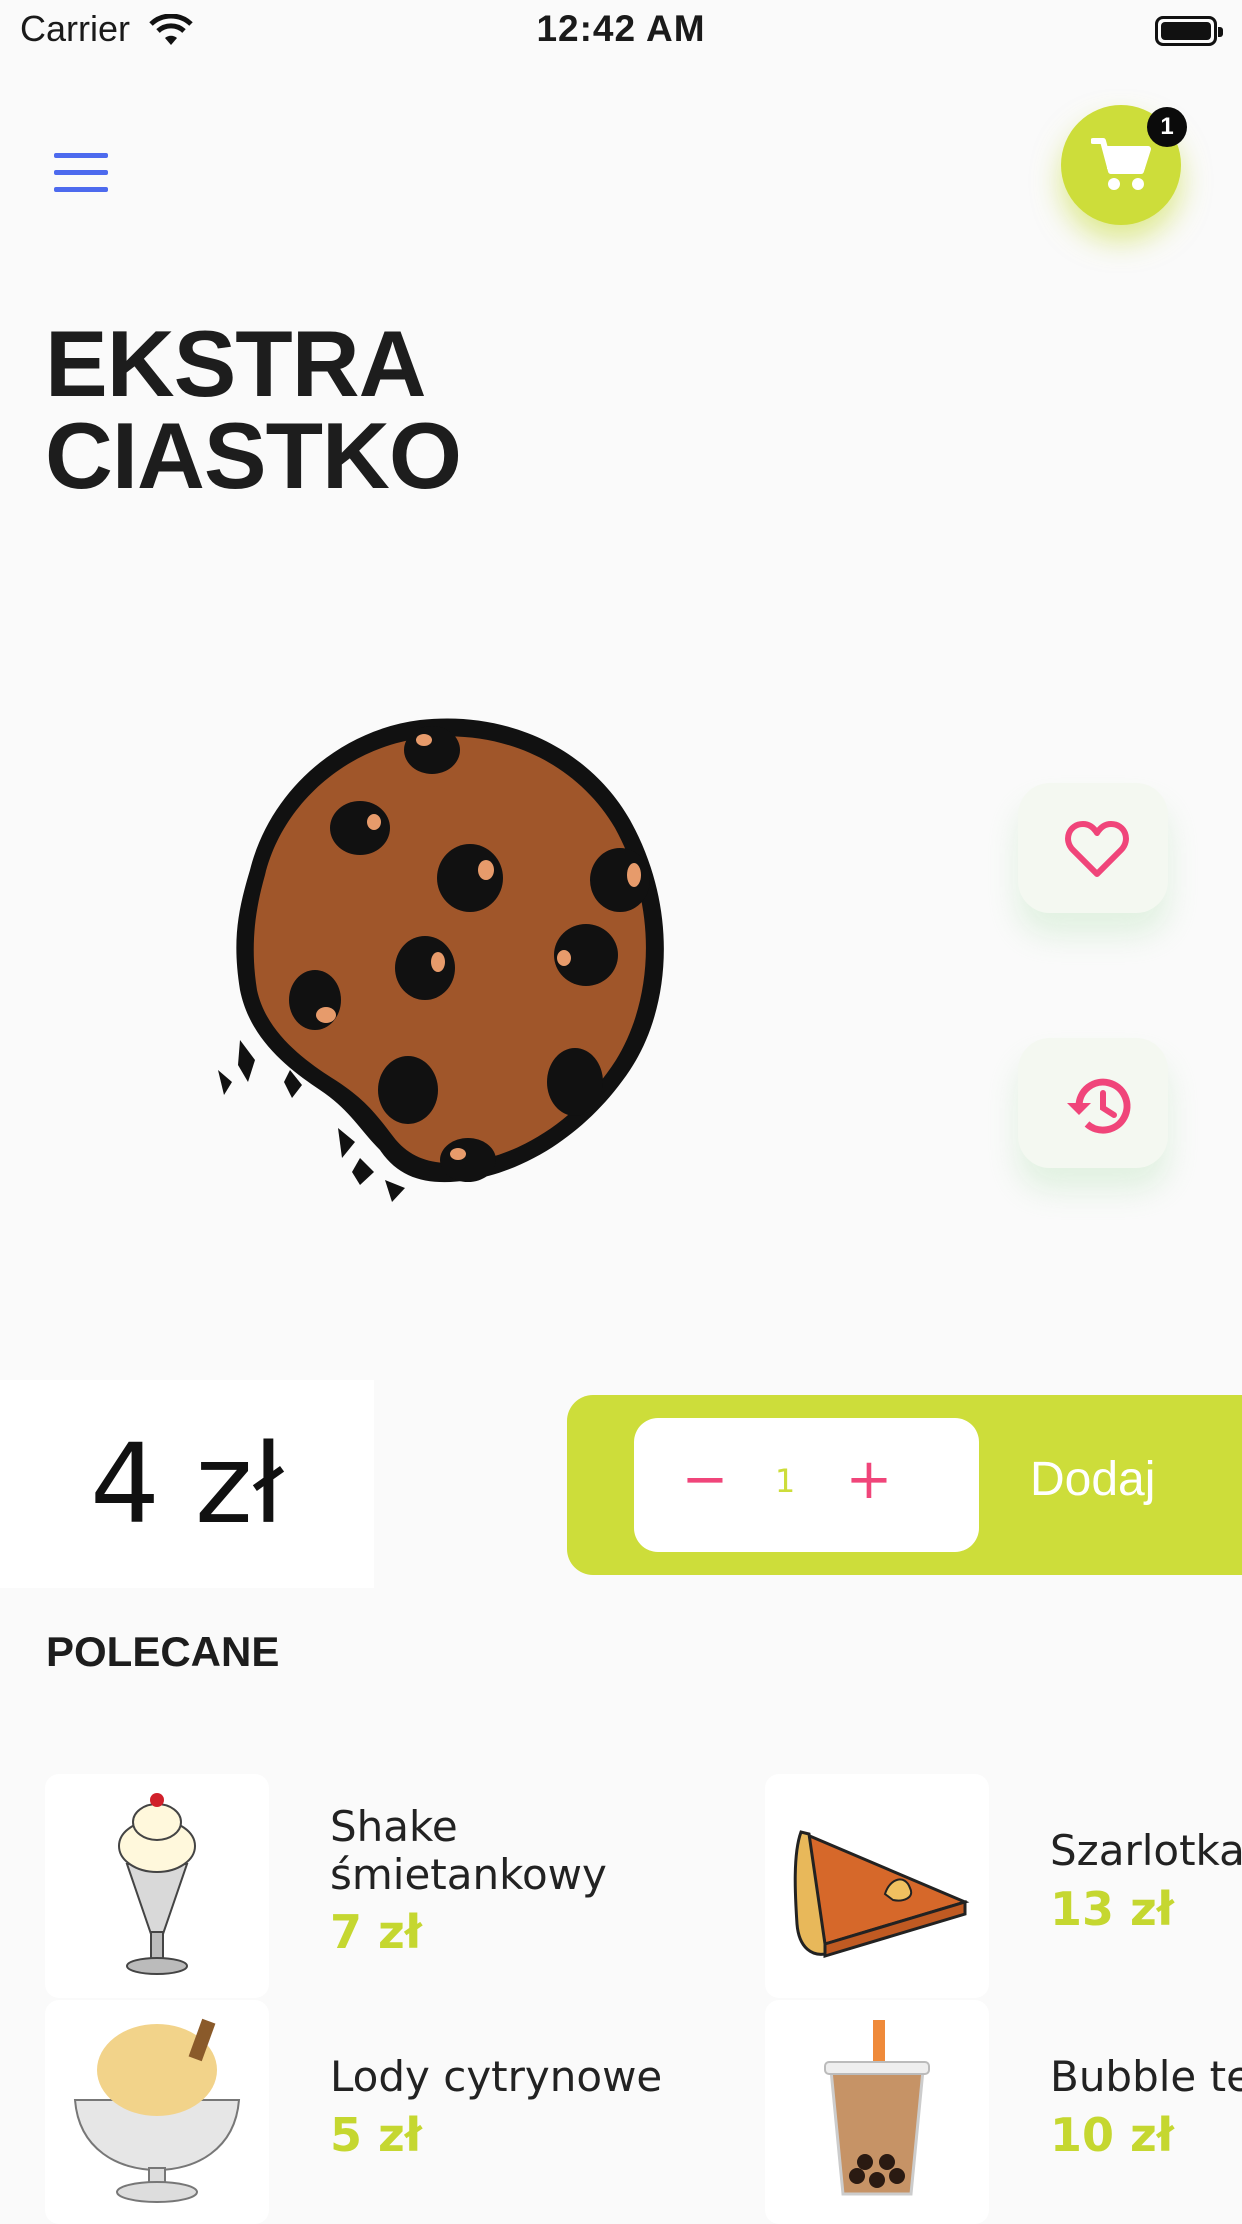 The image size is (1242, 2224). I want to click on history-icon, so click(1099, 1106).